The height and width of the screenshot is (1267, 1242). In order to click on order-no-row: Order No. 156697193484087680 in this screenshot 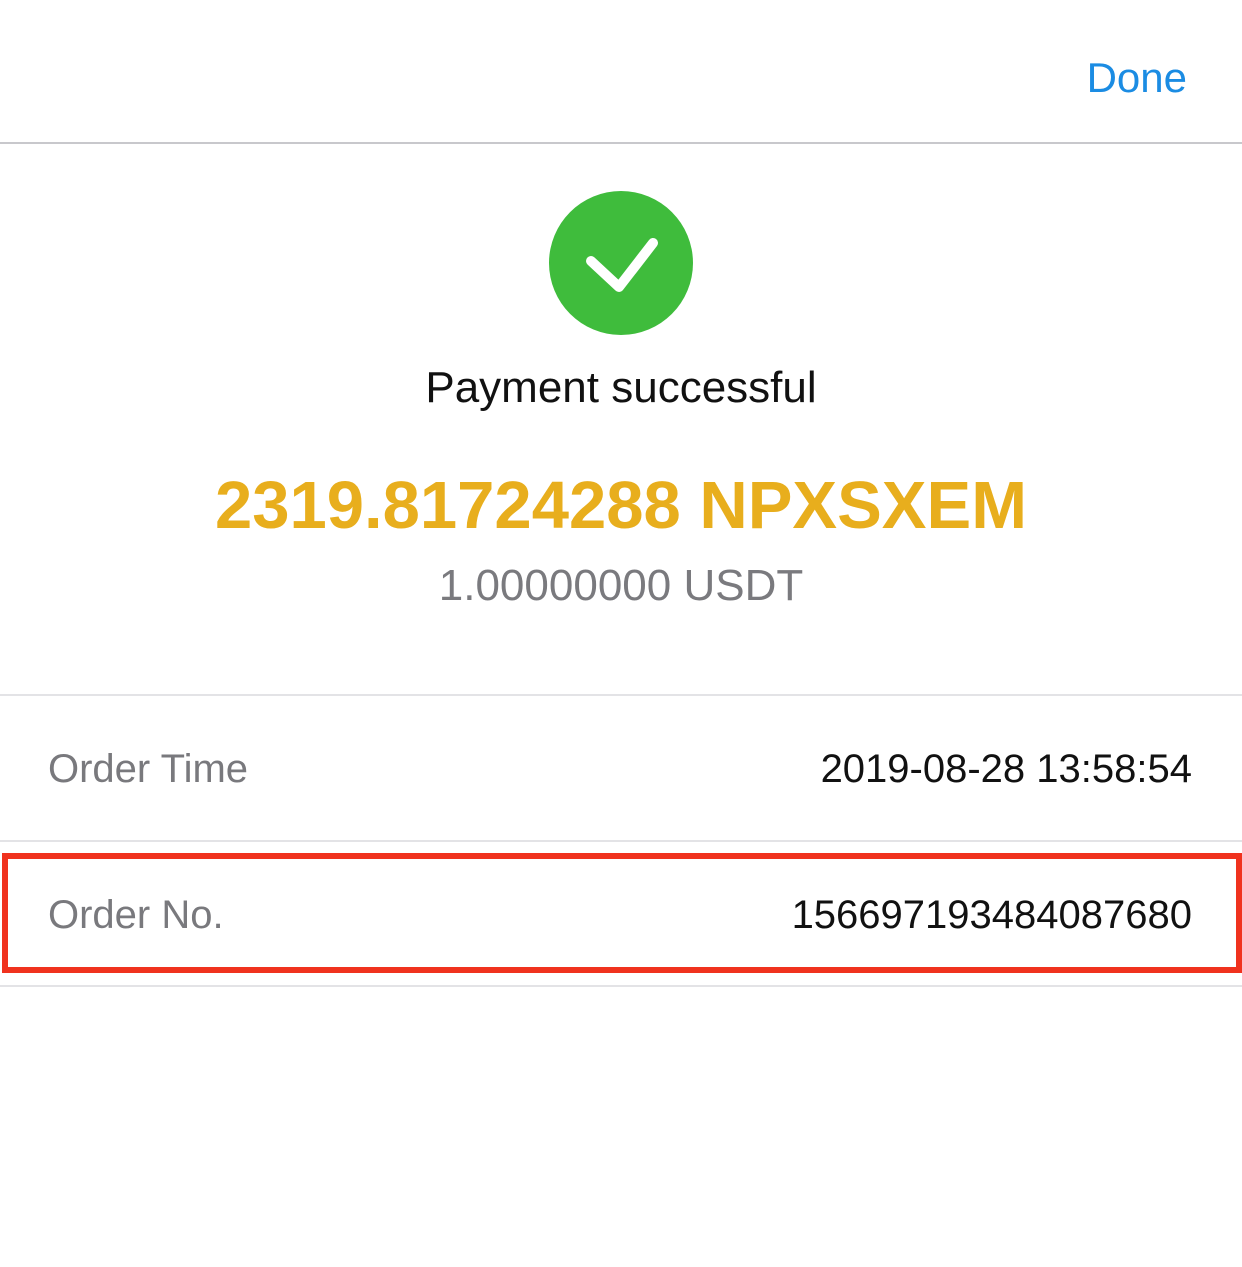, I will do `click(621, 915)`.